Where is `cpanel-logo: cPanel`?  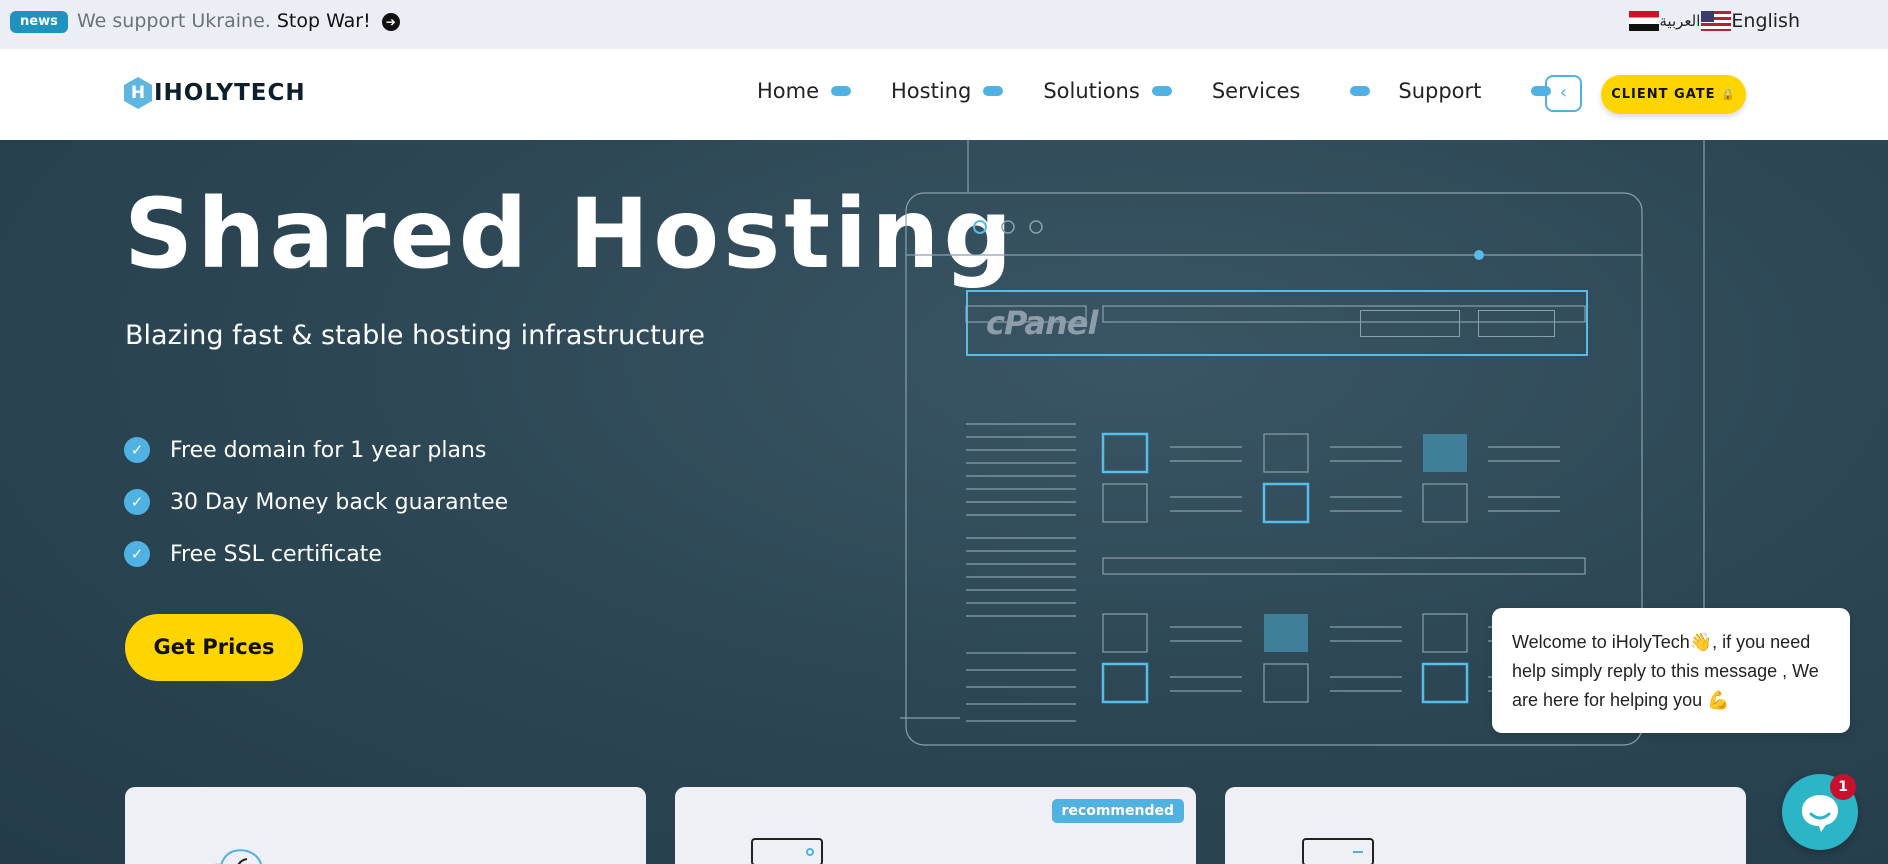 cpanel-logo: cPanel is located at coordinates (1042, 323).